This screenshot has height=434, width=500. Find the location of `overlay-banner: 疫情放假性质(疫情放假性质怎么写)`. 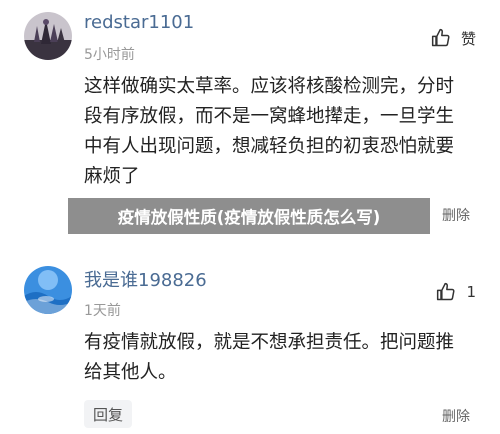

overlay-banner: 疫情放假性质(疫情放假性质怎么写) is located at coordinates (249, 216).